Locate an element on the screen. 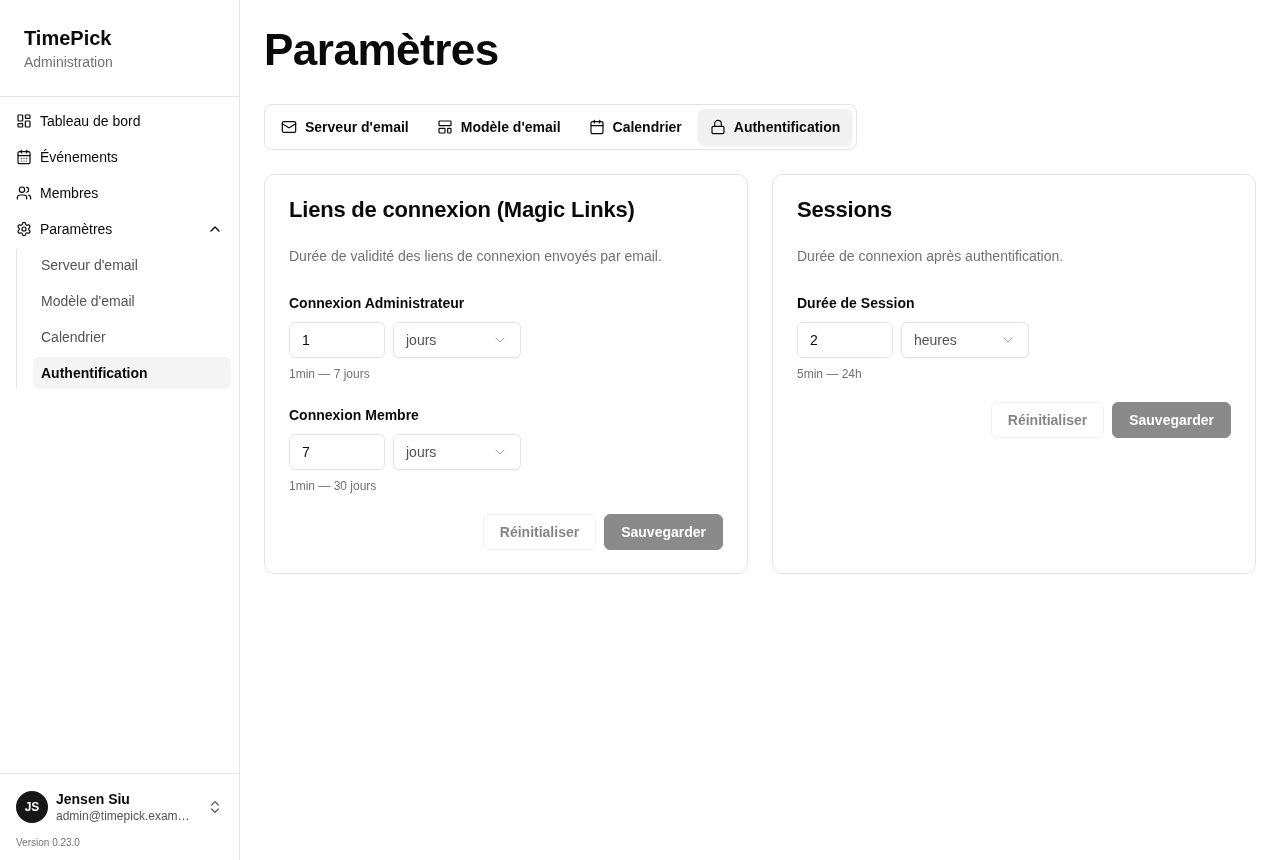 This screenshot has width=1280, height=860. user-name: Jensen Siu is located at coordinates (93, 799).